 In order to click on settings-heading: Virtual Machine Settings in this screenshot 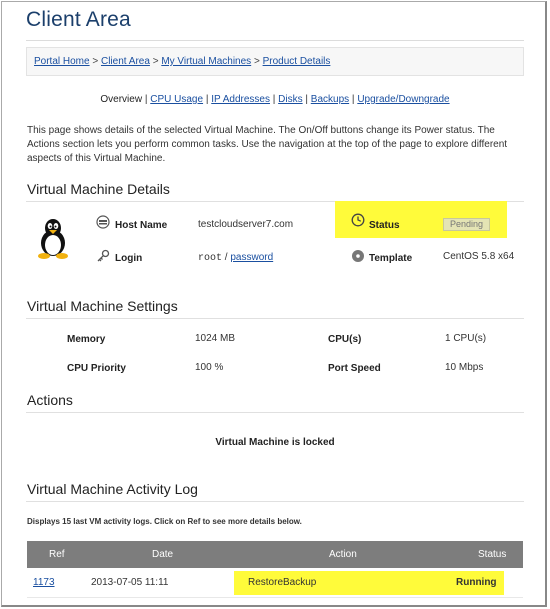, I will do `click(102, 306)`.